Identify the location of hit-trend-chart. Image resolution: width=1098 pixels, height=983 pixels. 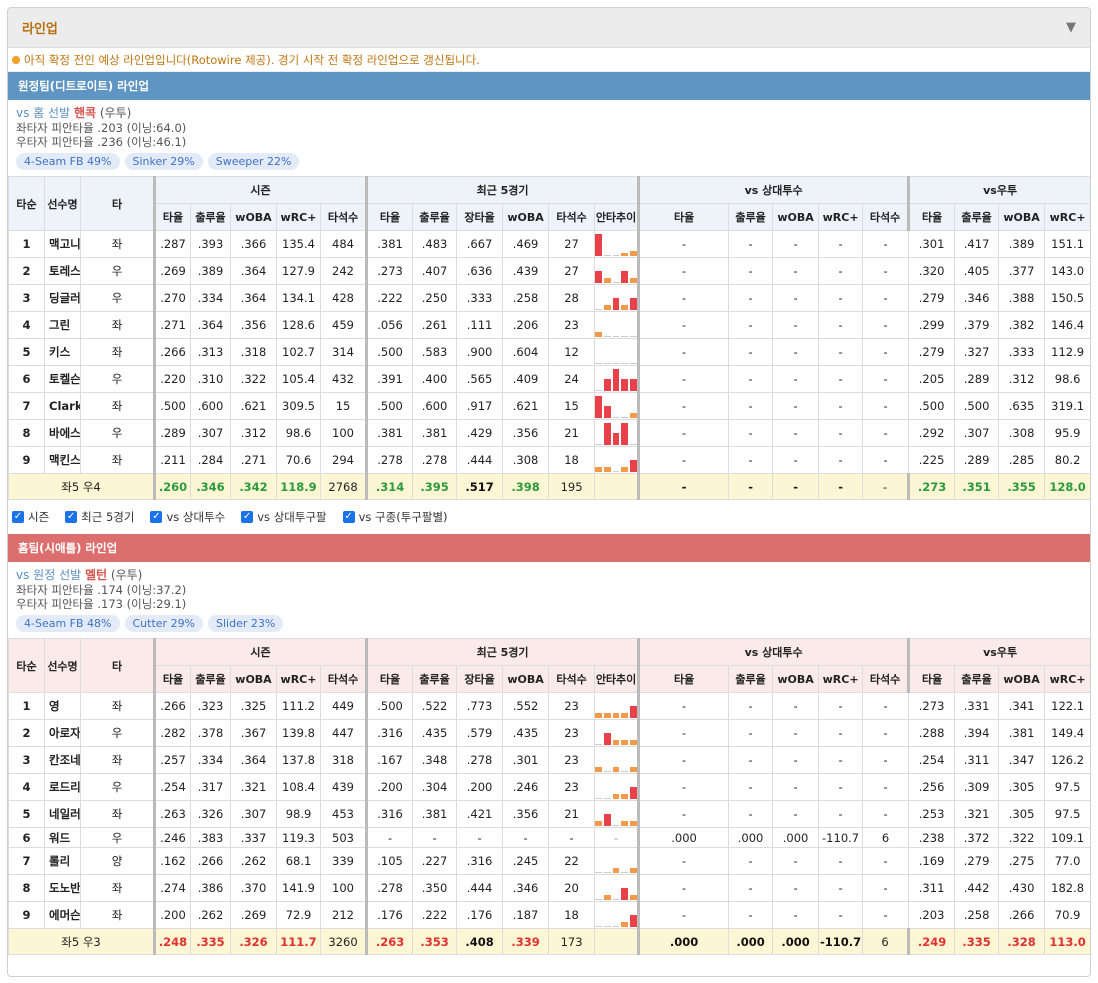
(615, 352).